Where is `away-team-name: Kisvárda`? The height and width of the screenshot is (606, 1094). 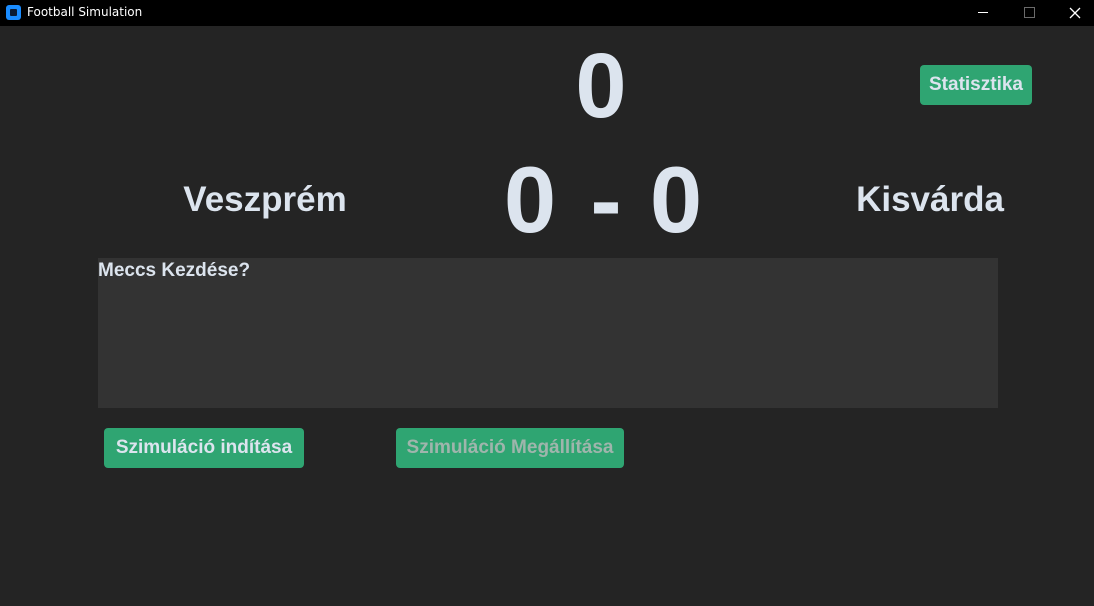 away-team-name: Kisvárda is located at coordinates (930, 199).